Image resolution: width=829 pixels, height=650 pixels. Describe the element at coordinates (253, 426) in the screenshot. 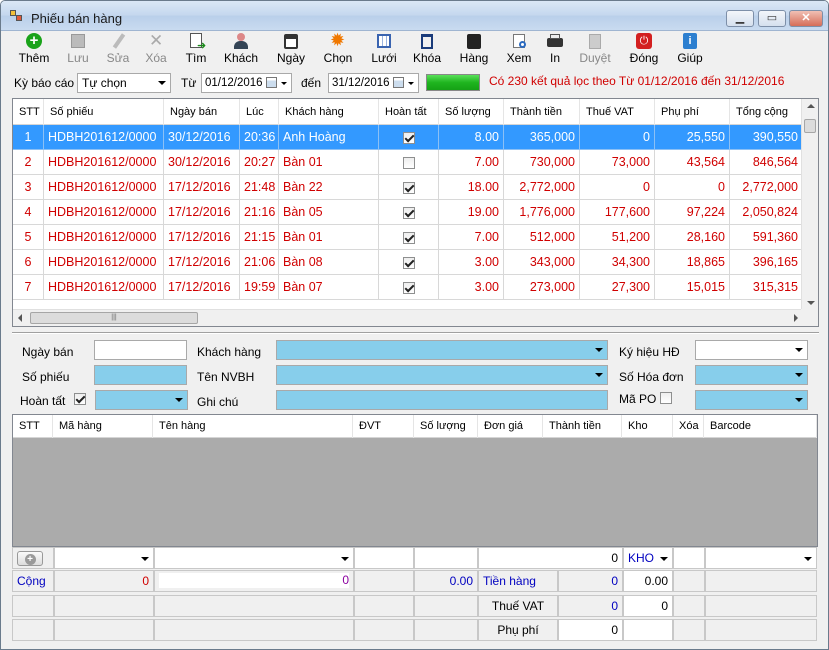

I see `column-header: Tên hàng` at that location.